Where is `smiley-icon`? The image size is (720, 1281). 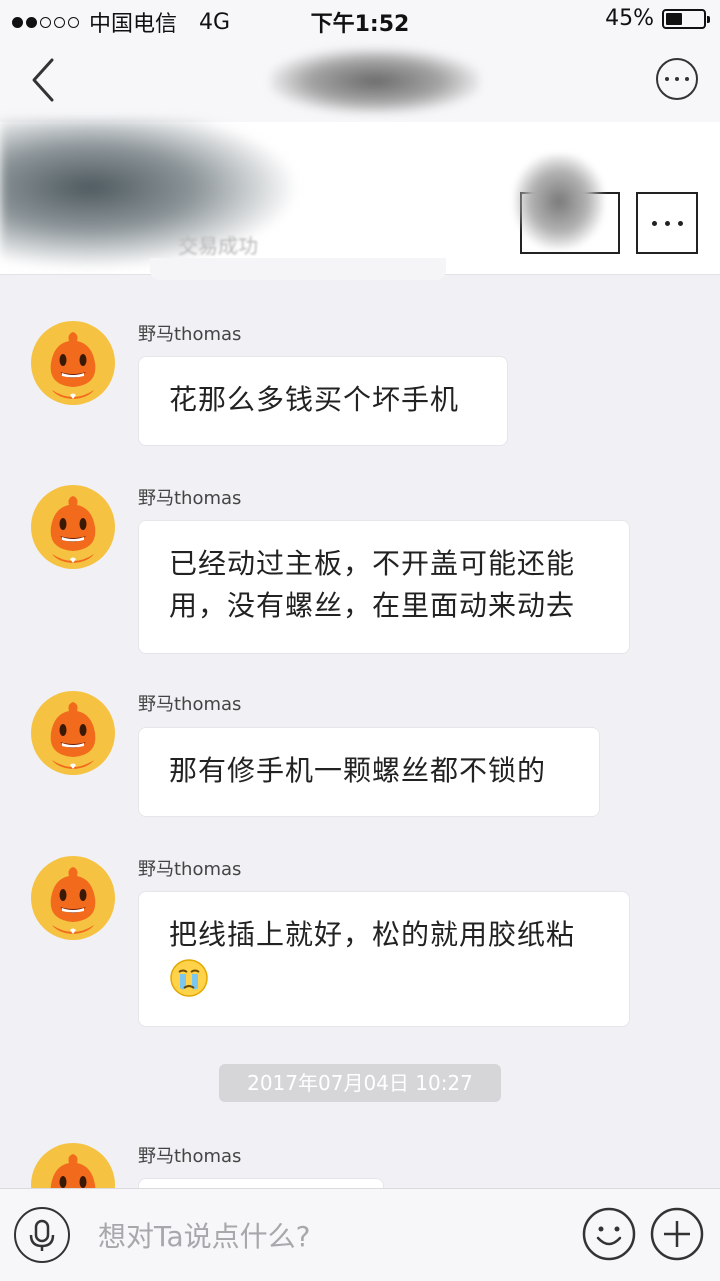
smiley-icon is located at coordinates (609, 1234).